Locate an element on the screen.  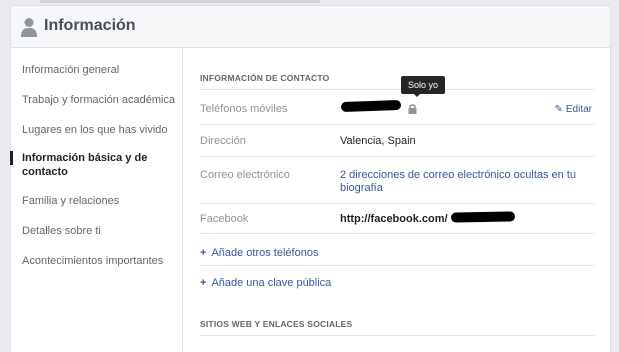
sidebar-item-overview: Información general is located at coordinates (102, 70).